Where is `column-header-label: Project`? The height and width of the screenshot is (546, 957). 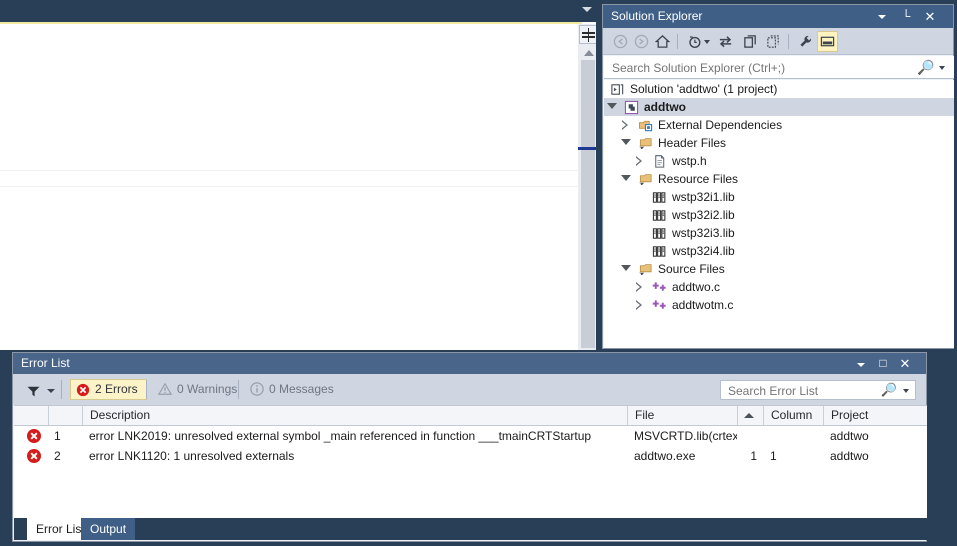 column-header-label: Project is located at coordinates (850, 415).